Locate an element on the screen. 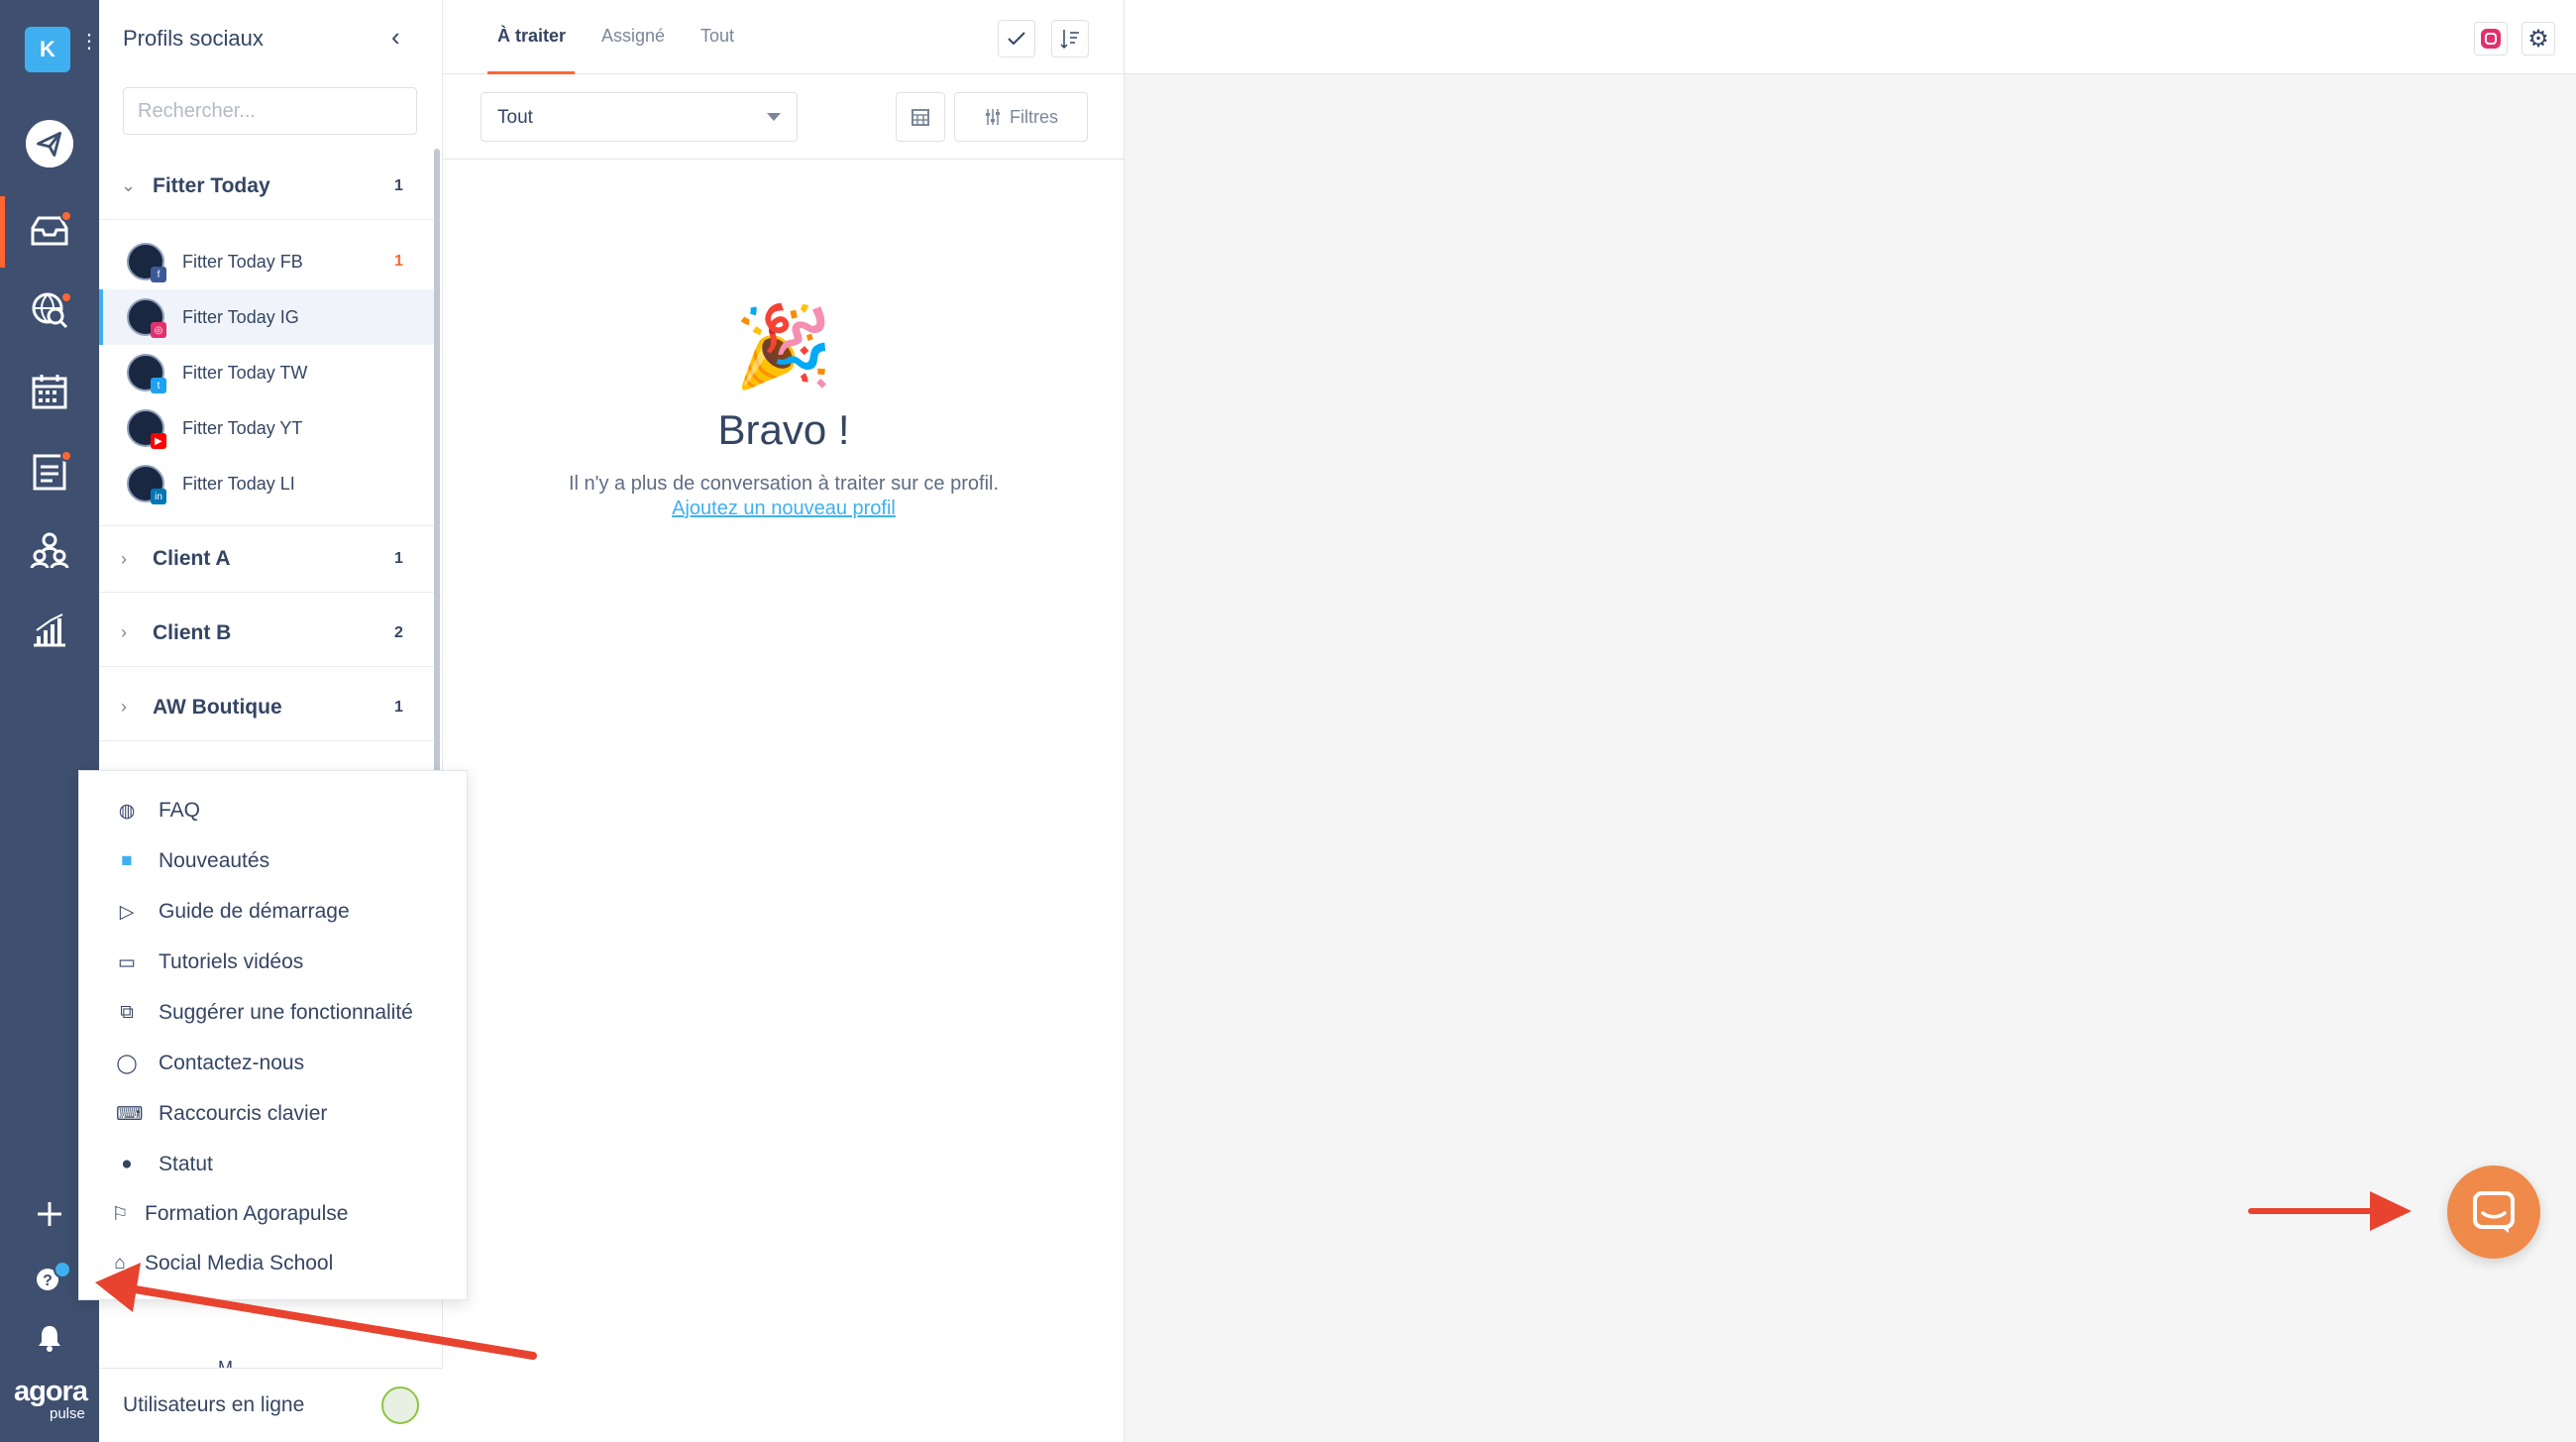  help-item-keyboard-shortcuts: ⌨ Raccourcis clavier is located at coordinates (274, 1114).